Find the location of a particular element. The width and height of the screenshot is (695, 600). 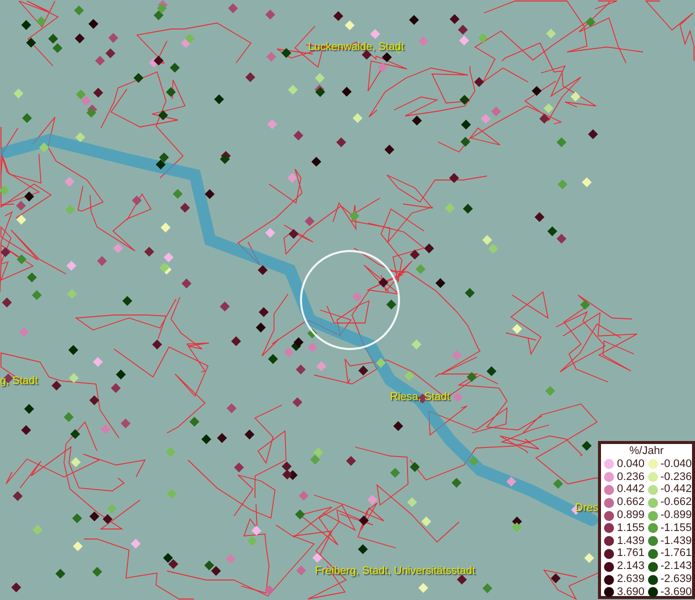

legend-value: -1.155 is located at coordinates (676, 528).